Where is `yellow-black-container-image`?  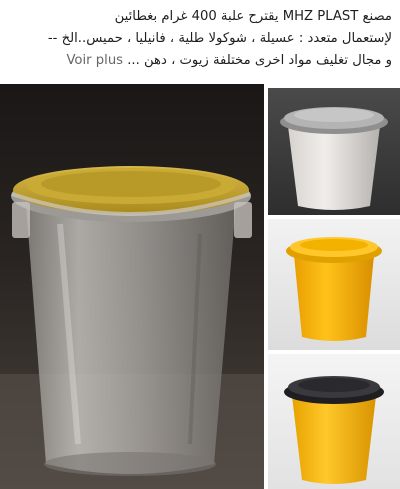
yellow-black-container-image is located at coordinates (334, 421).